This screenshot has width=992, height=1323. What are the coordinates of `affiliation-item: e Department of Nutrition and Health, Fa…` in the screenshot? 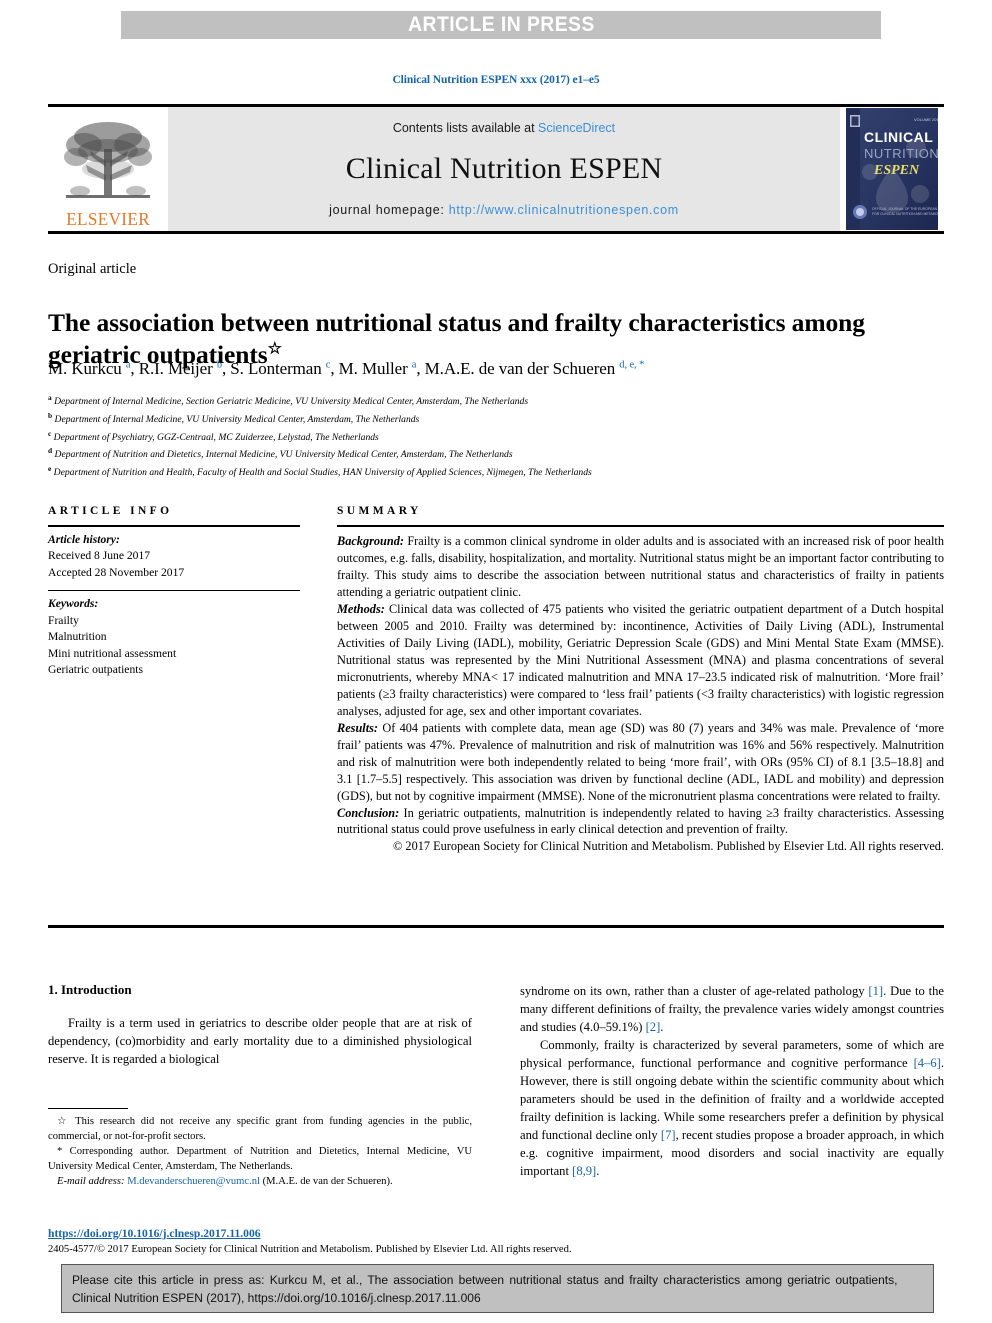 It's located at (320, 471).